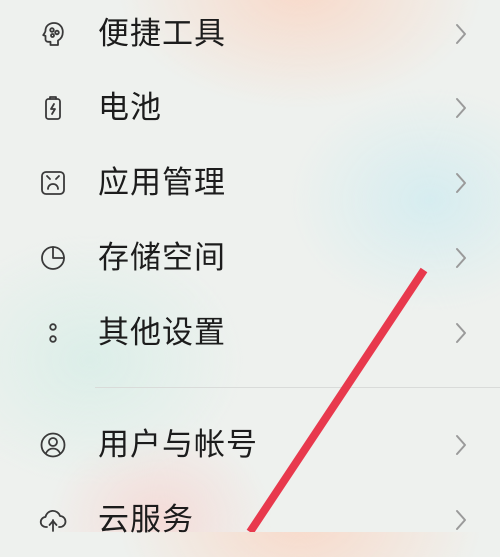 This screenshot has height=557, width=500. Describe the element at coordinates (250, 183) in the screenshot. I see `settings-item-app-management: 应用管理` at that location.